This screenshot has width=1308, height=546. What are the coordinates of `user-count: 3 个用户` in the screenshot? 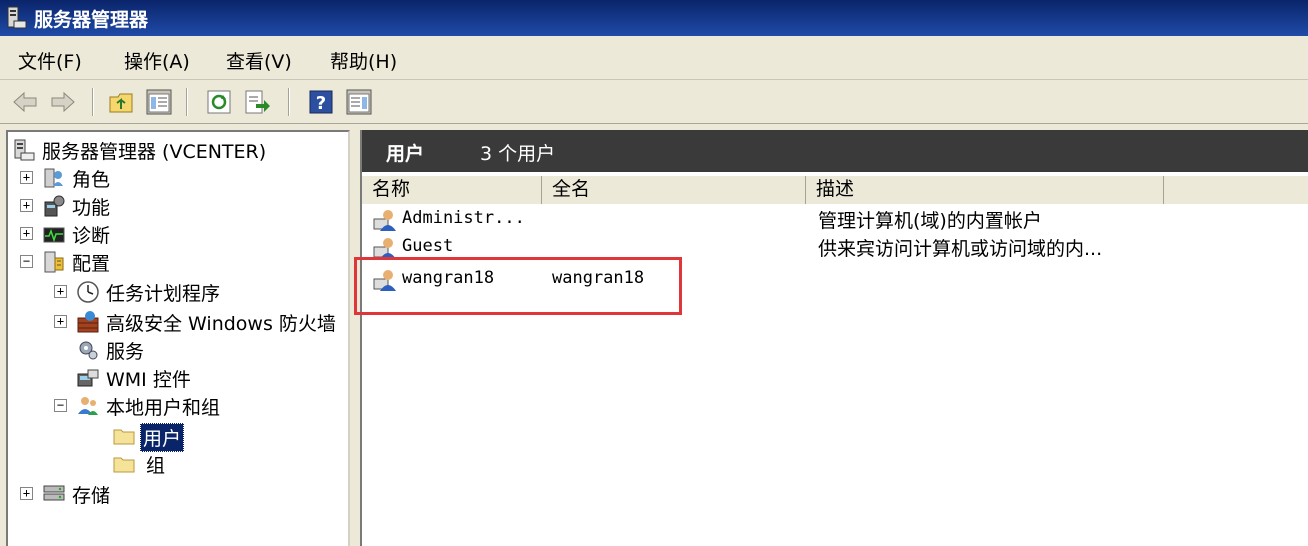 It's located at (518, 154).